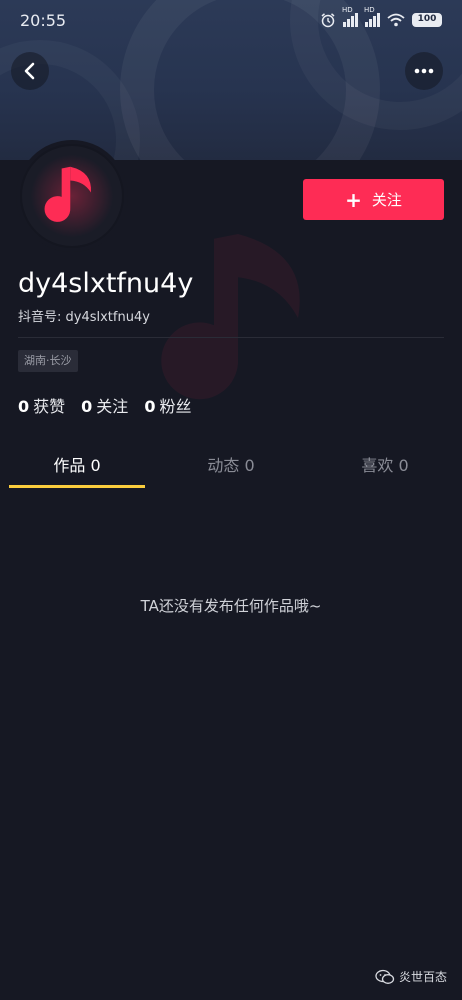 This screenshot has height=1000, width=462. What do you see at coordinates (48, 361) in the screenshot?
I see `location-tag: 湖南·长沙` at bounding box center [48, 361].